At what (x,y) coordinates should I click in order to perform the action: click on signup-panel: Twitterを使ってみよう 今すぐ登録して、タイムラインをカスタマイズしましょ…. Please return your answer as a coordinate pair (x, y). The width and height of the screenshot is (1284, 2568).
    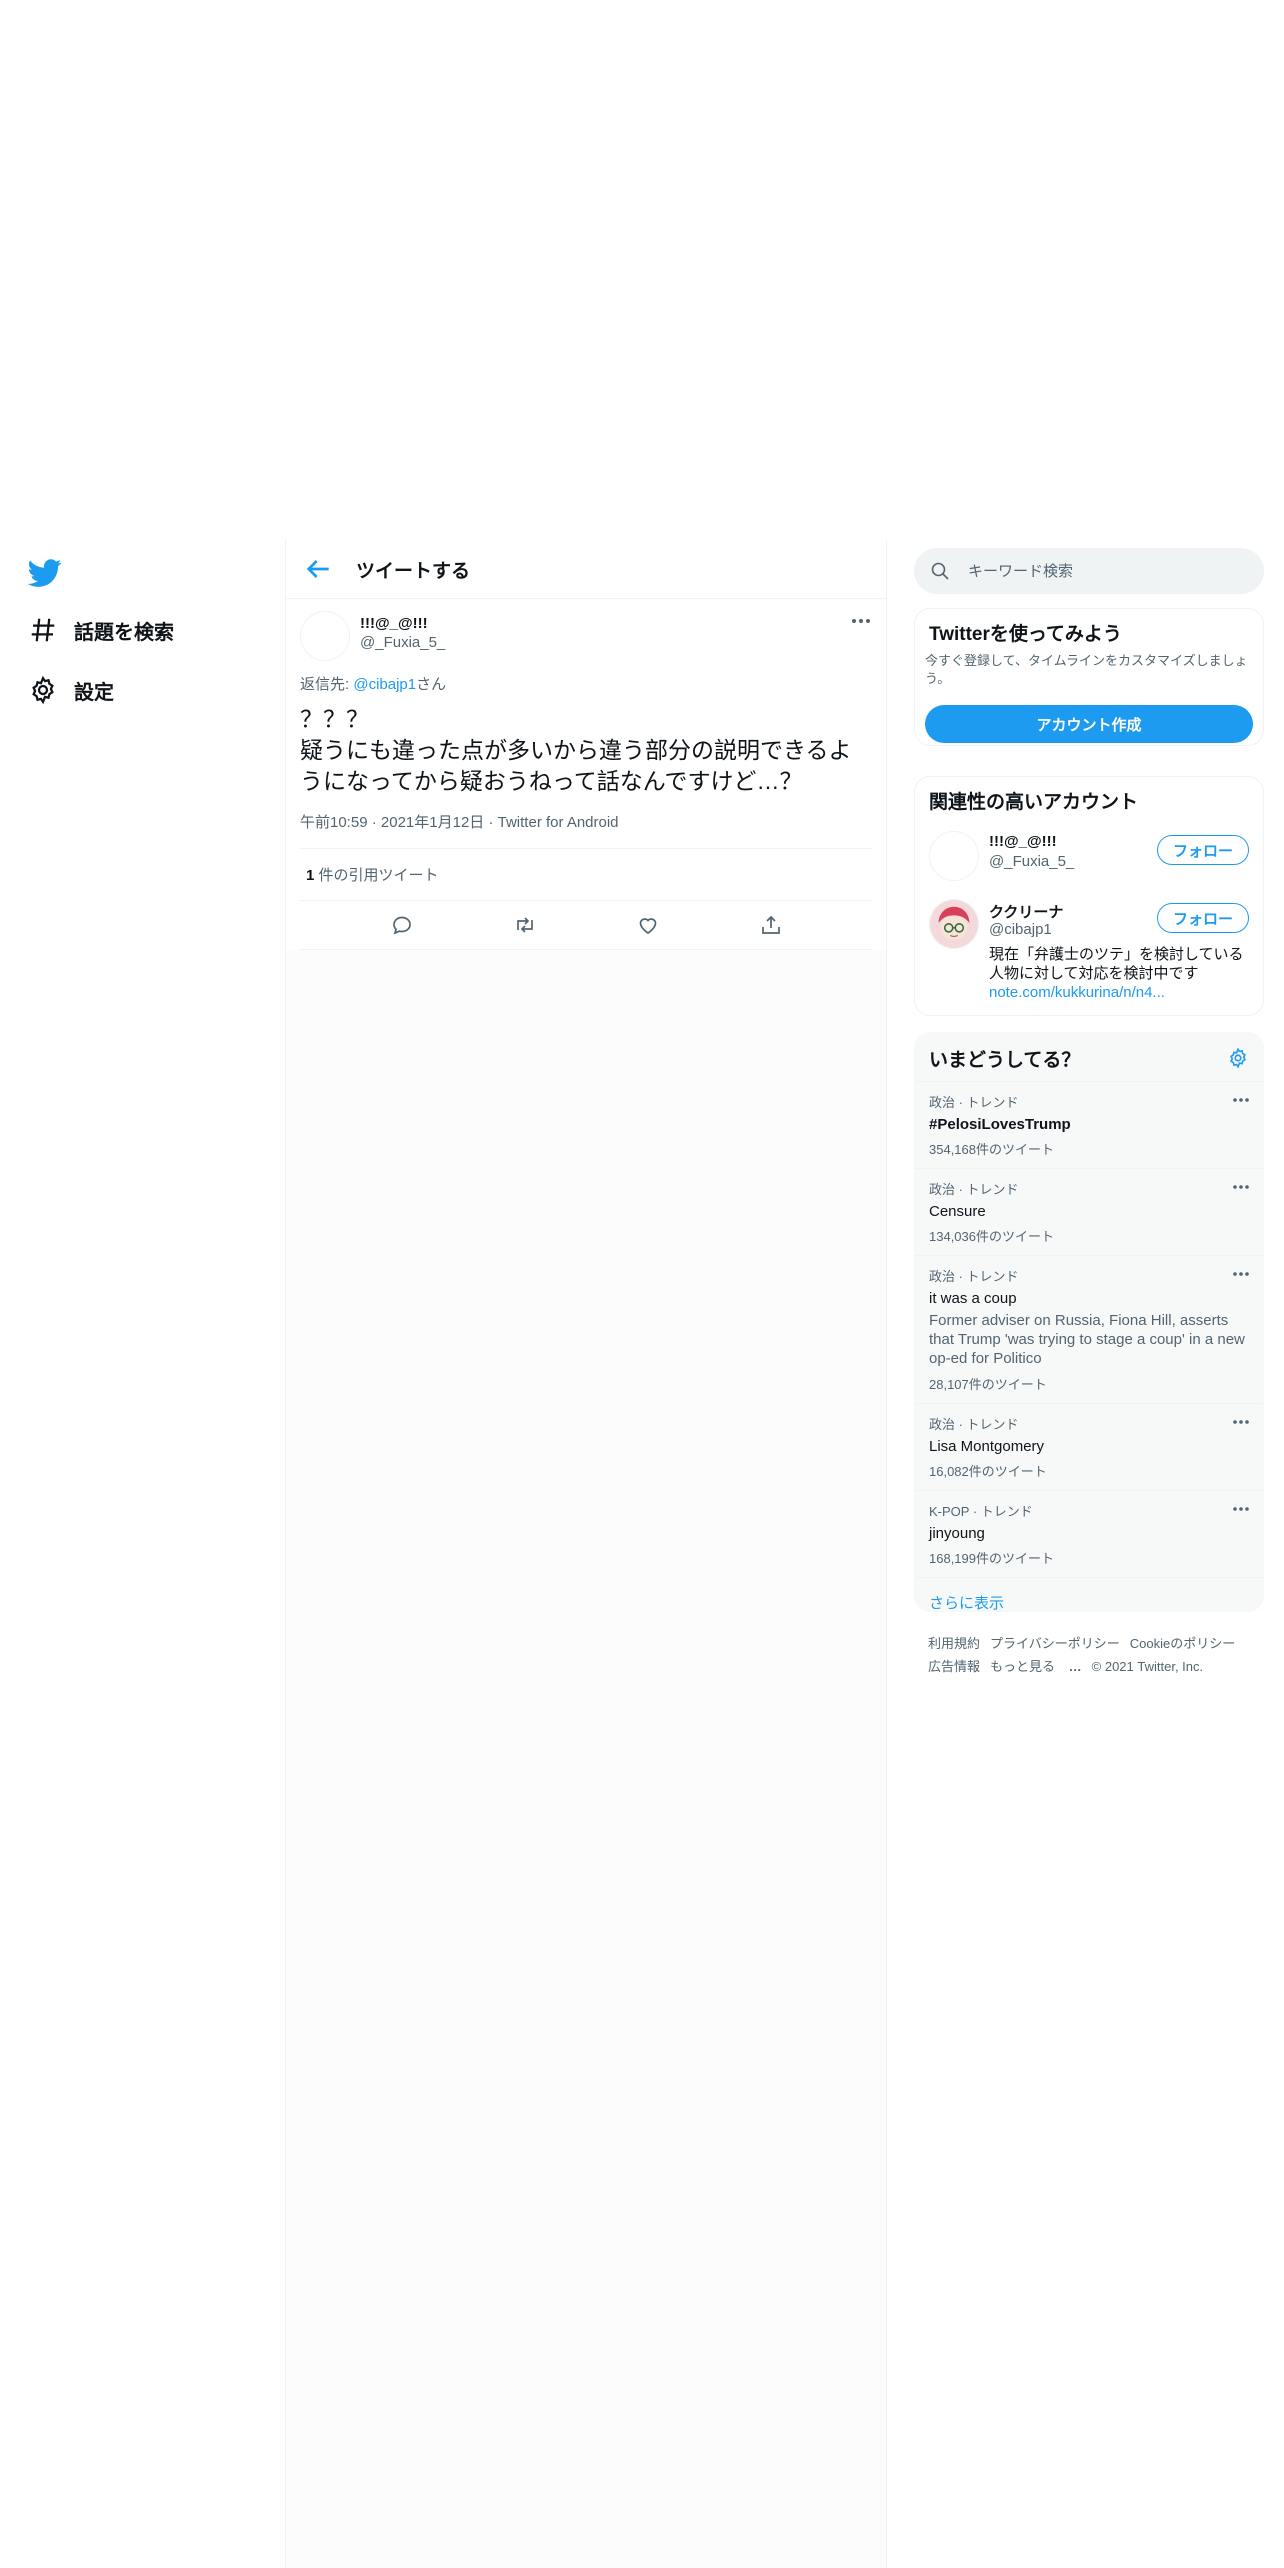
    Looking at the image, I should click on (1089, 677).